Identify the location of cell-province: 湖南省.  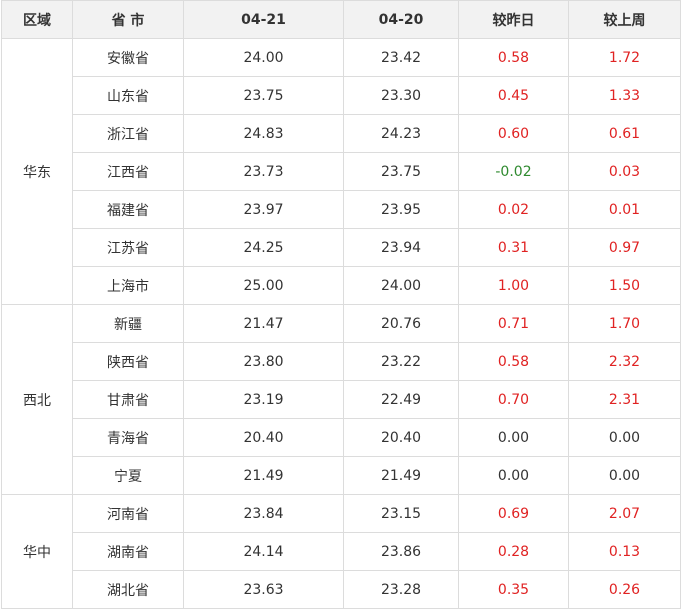
(128, 551).